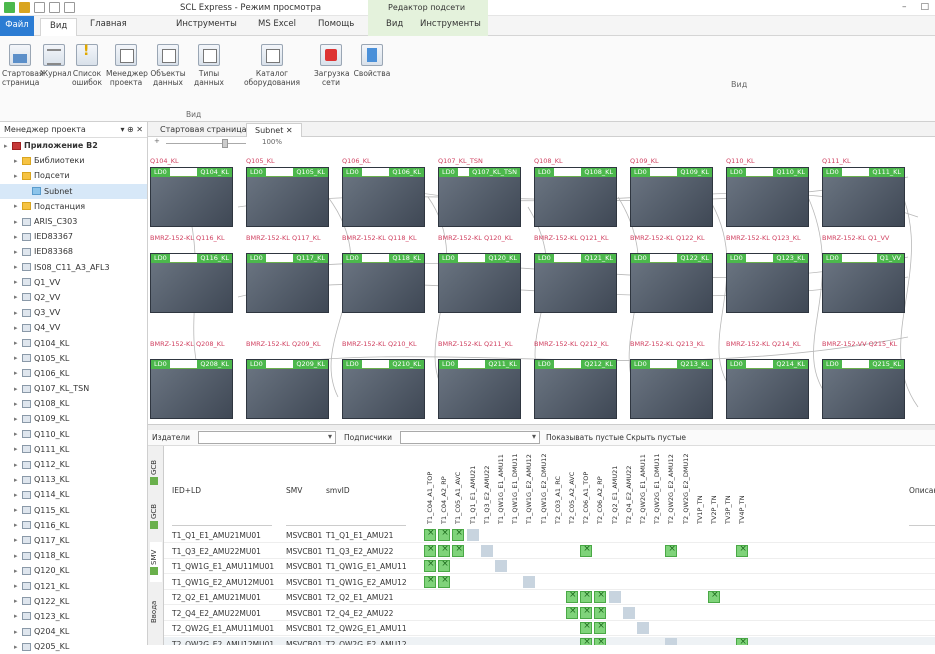  I want to click on tab-view: Вид, so click(59, 27).